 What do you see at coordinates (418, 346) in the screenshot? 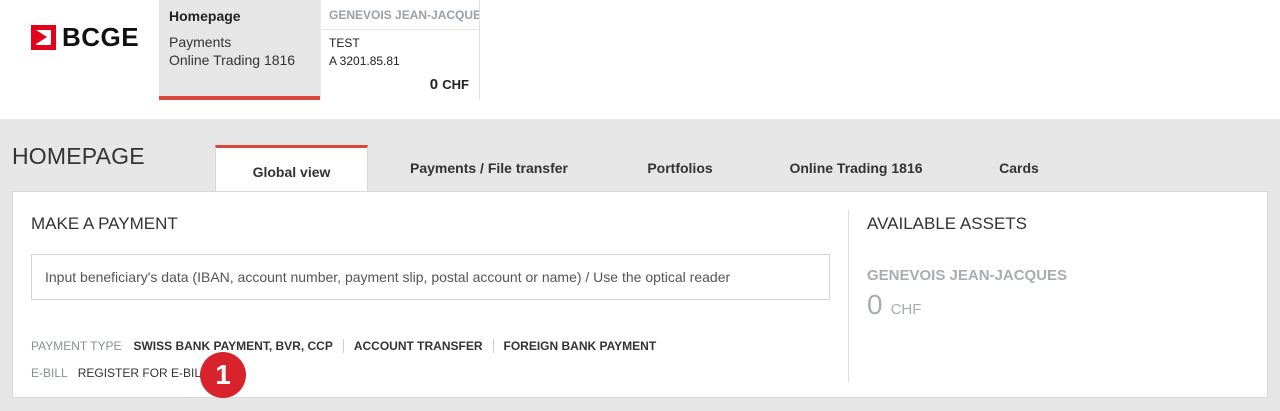
I see `account-transfer-link: ACCOUNT TRANSFER` at bounding box center [418, 346].